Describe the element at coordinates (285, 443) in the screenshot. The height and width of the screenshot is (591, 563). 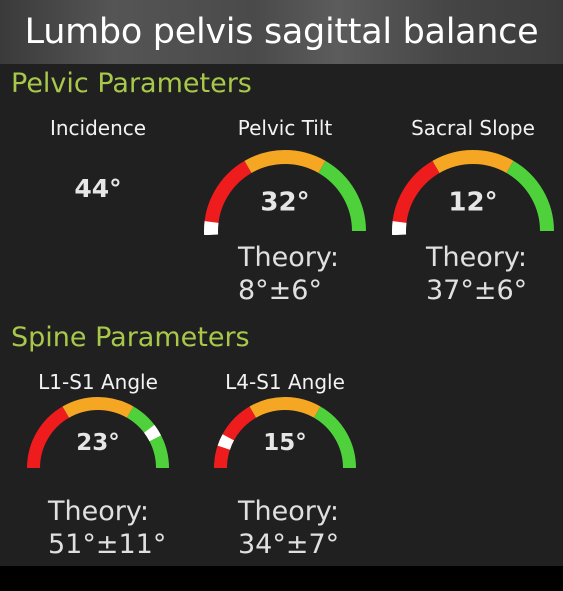
I see `gauge-value: 15°` at that location.